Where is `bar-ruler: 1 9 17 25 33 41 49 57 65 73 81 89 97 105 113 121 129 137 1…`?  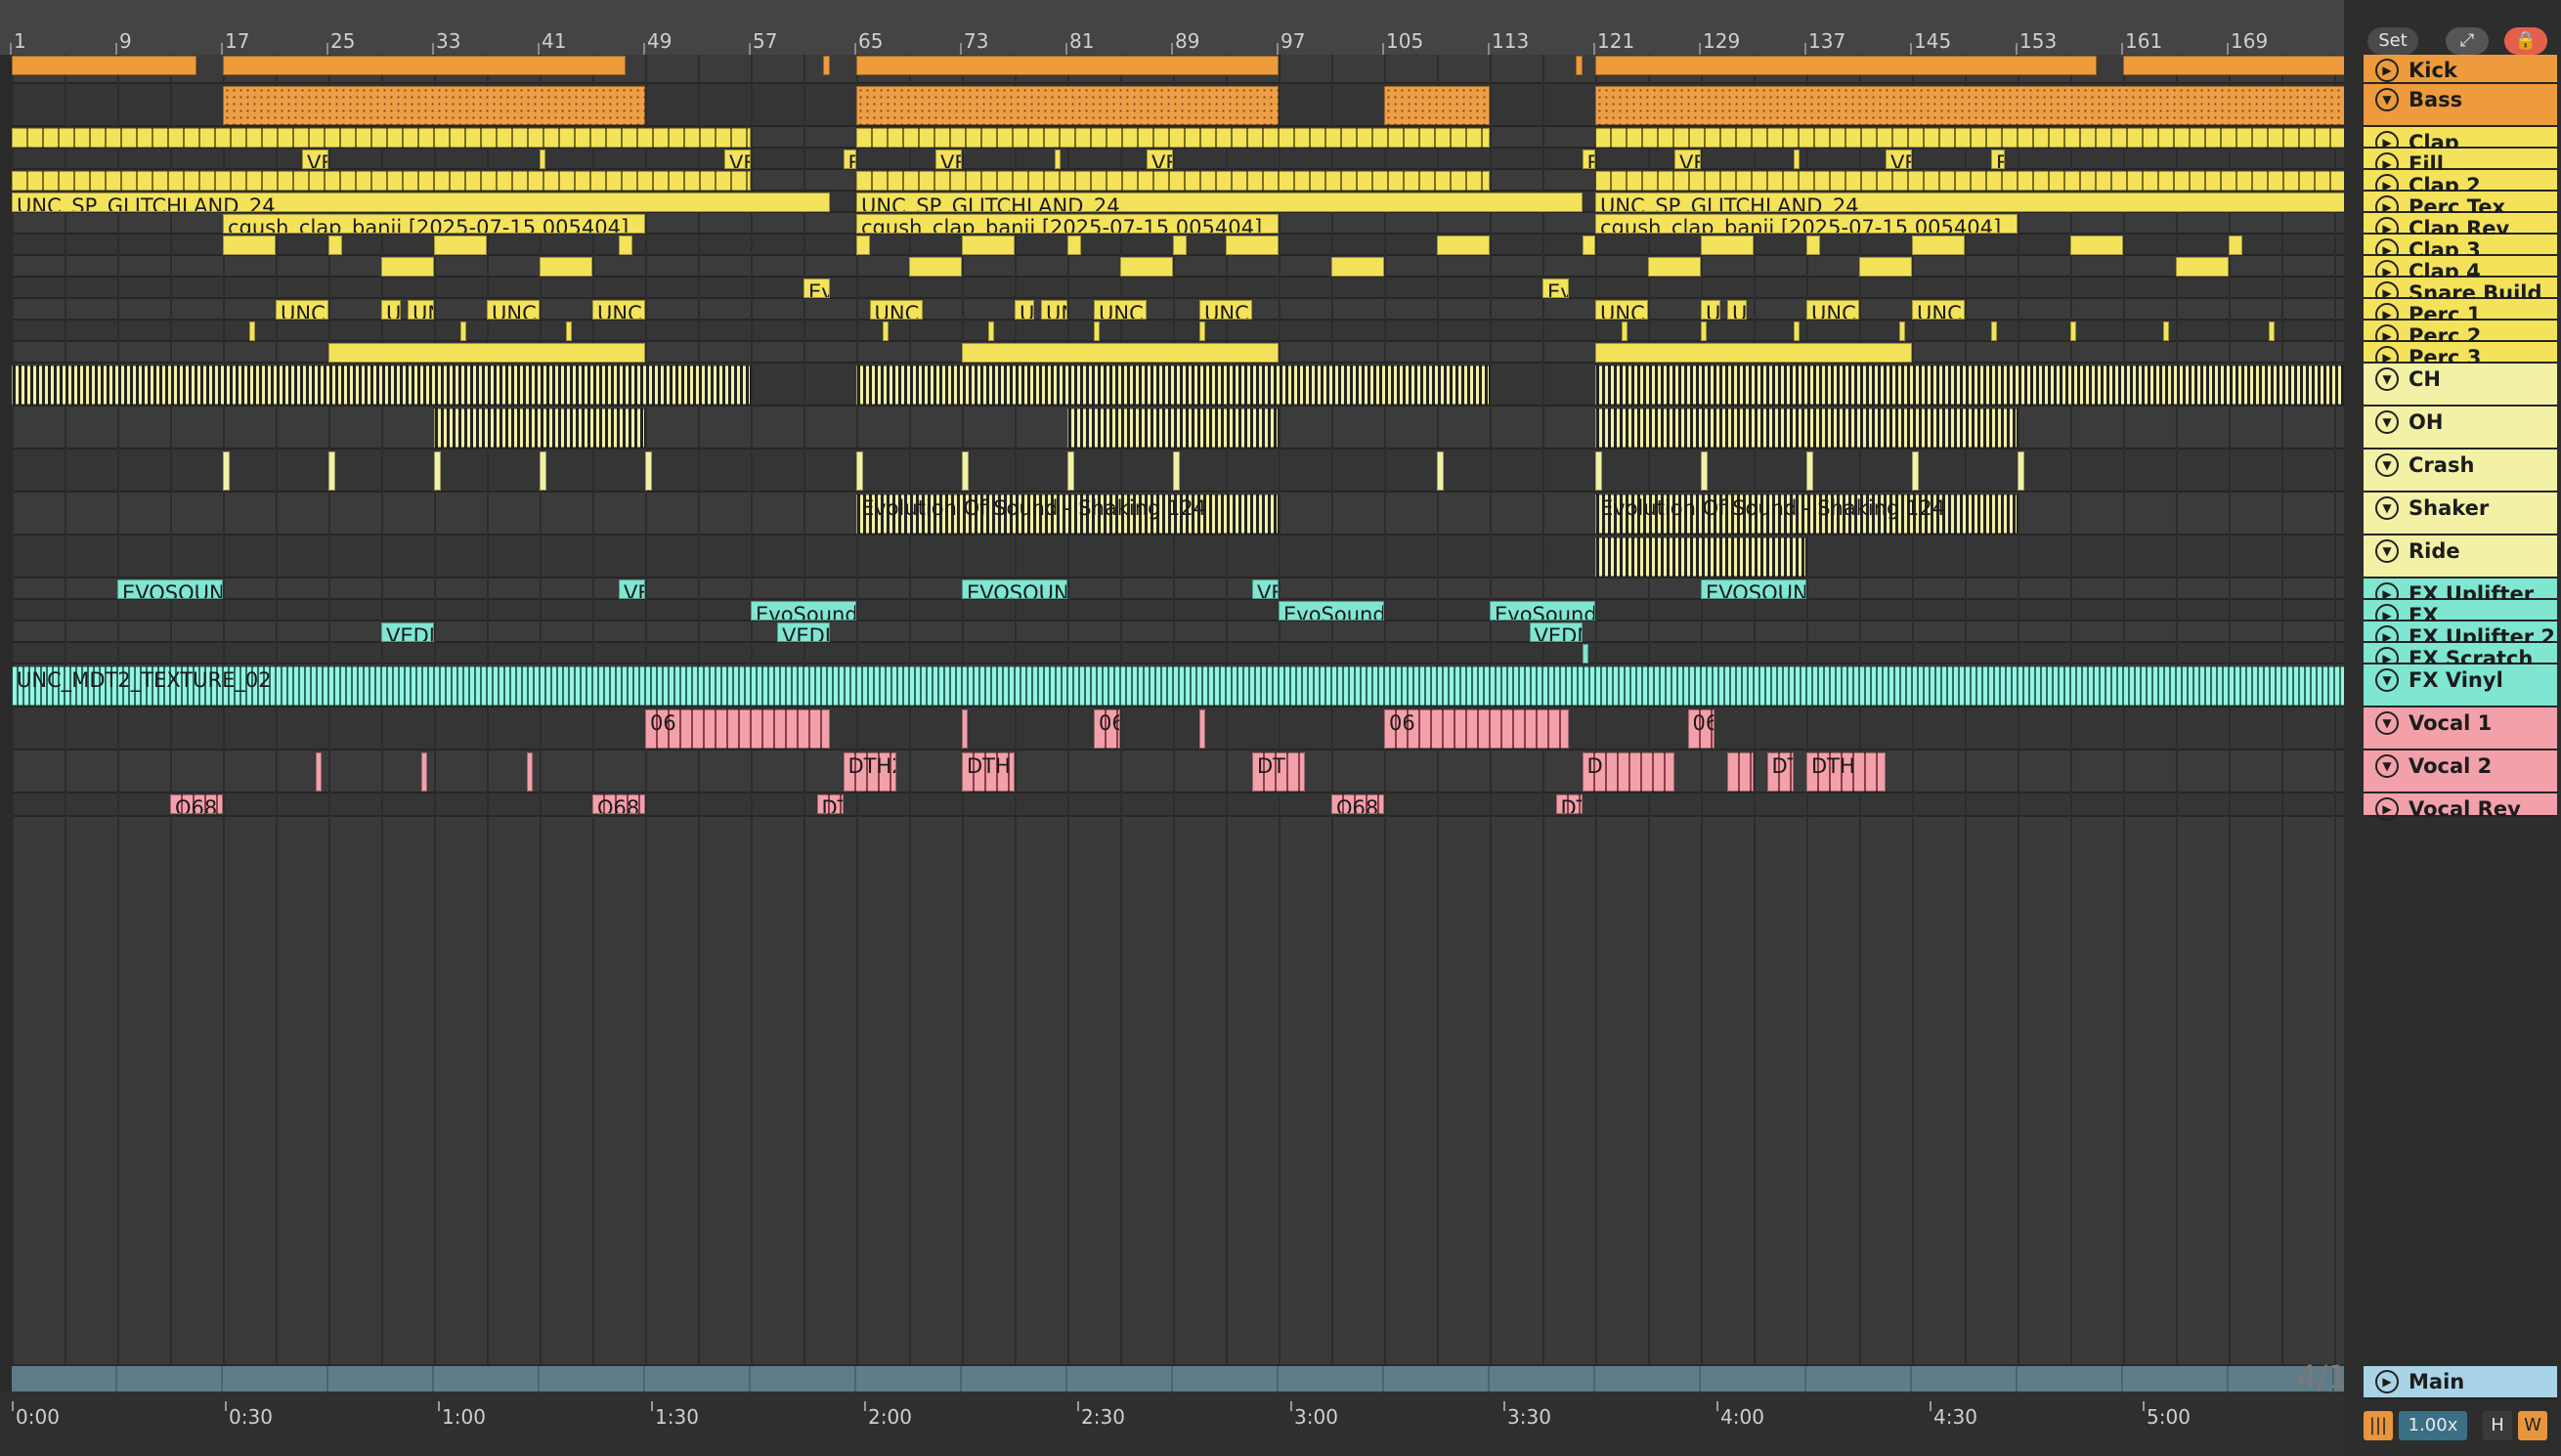 bar-ruler: 1 9 17 25 33 41 49 57 65 73 81 89 97 105 113 121 129 137 1… is located at coordinates (1280, 27).